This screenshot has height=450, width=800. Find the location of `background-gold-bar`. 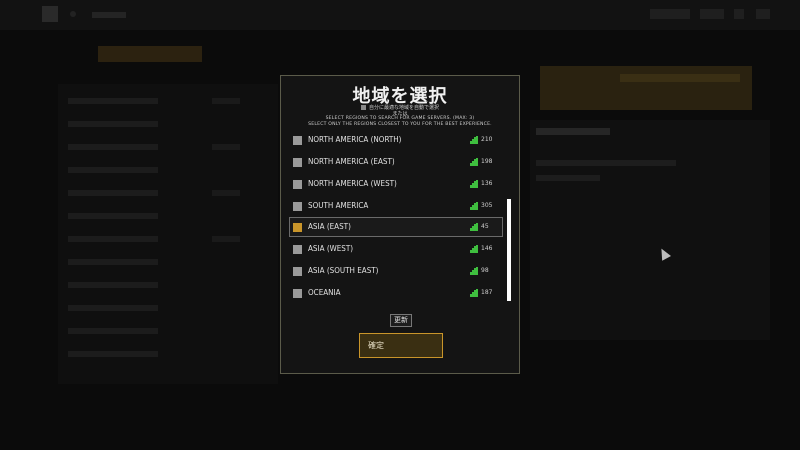

background-gold-bar is located at coordinates (680, 78).